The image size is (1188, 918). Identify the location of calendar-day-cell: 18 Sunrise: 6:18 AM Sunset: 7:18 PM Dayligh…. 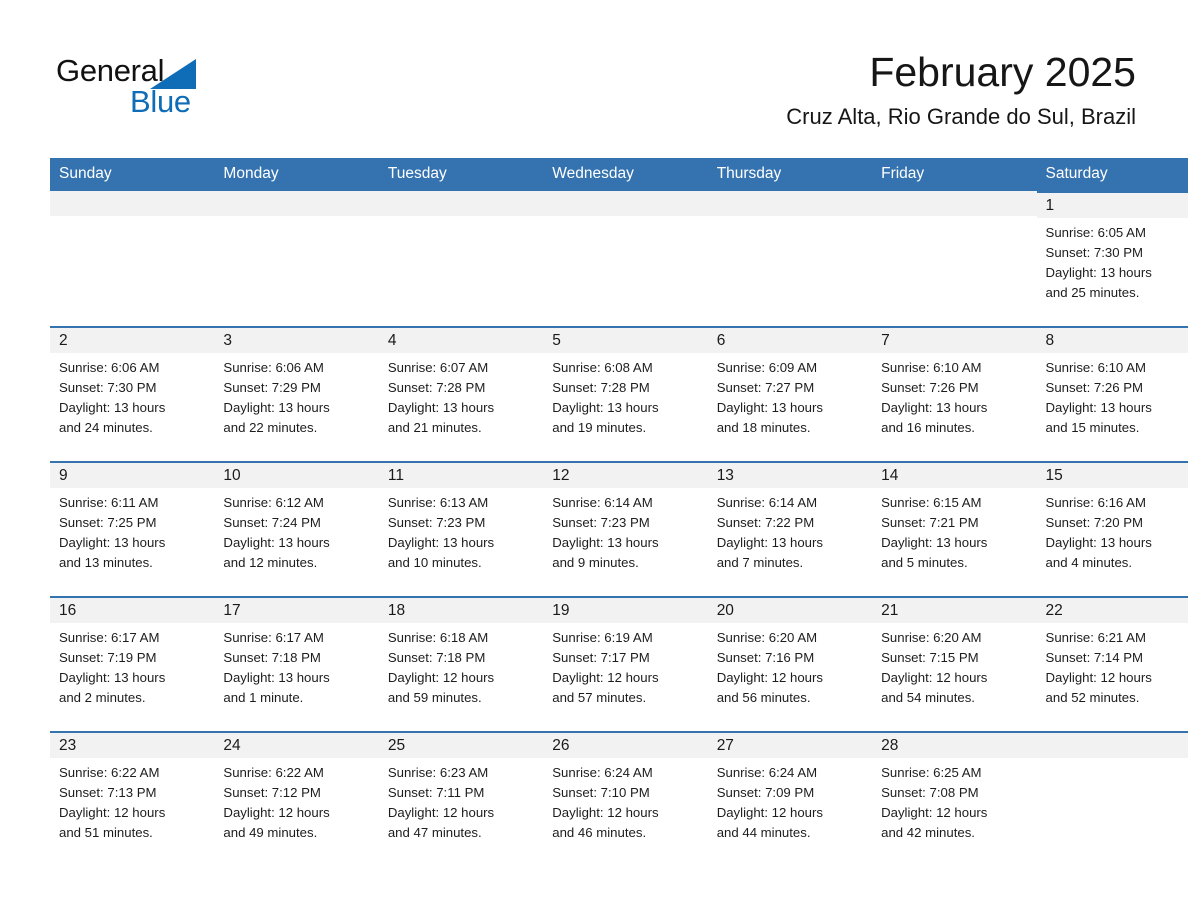
(461, 663).